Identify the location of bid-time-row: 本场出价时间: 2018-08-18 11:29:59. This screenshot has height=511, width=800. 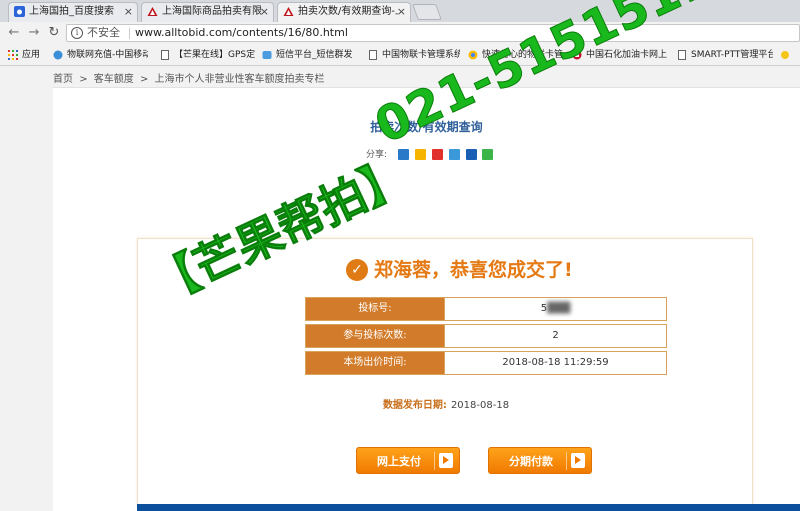
(486, 363).